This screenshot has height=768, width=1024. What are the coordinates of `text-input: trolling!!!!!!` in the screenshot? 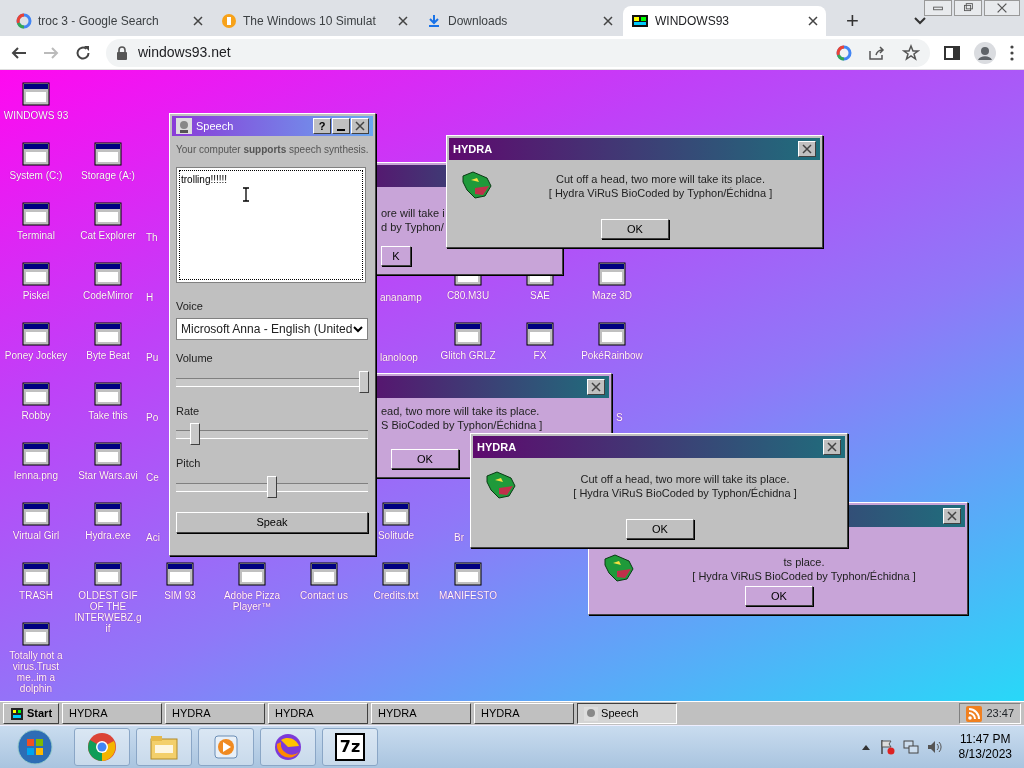 It's located at (271, 225).